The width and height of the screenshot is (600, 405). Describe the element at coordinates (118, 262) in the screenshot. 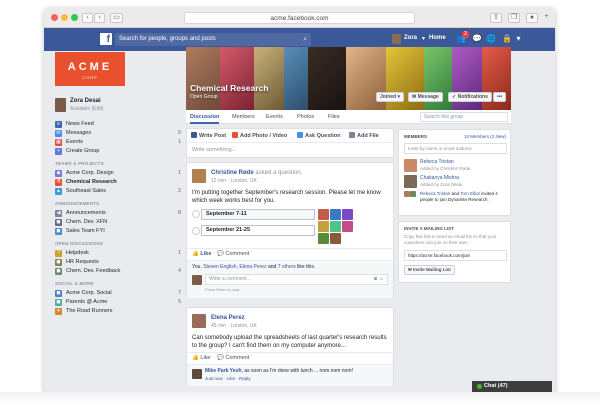

I see `sidebar-item-hr-requests: ◼ HR Requests` at that location.